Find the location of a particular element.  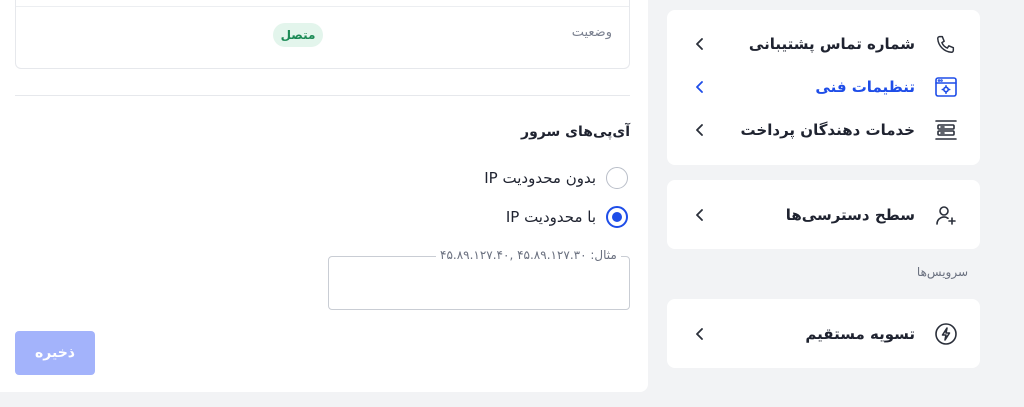

services-card: تسویه مستقیم is located at coordinates (823, 333).